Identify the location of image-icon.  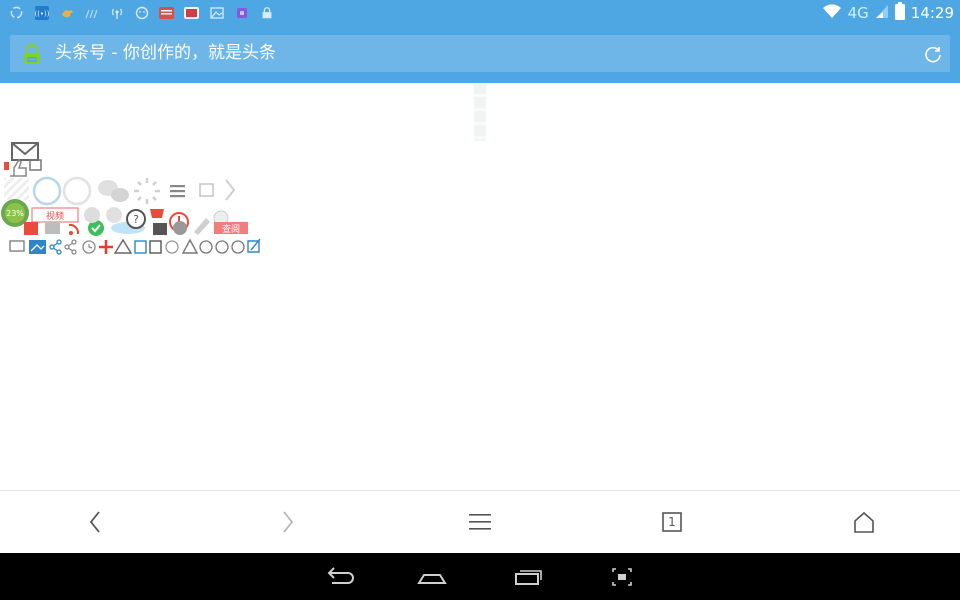
(216, 12).